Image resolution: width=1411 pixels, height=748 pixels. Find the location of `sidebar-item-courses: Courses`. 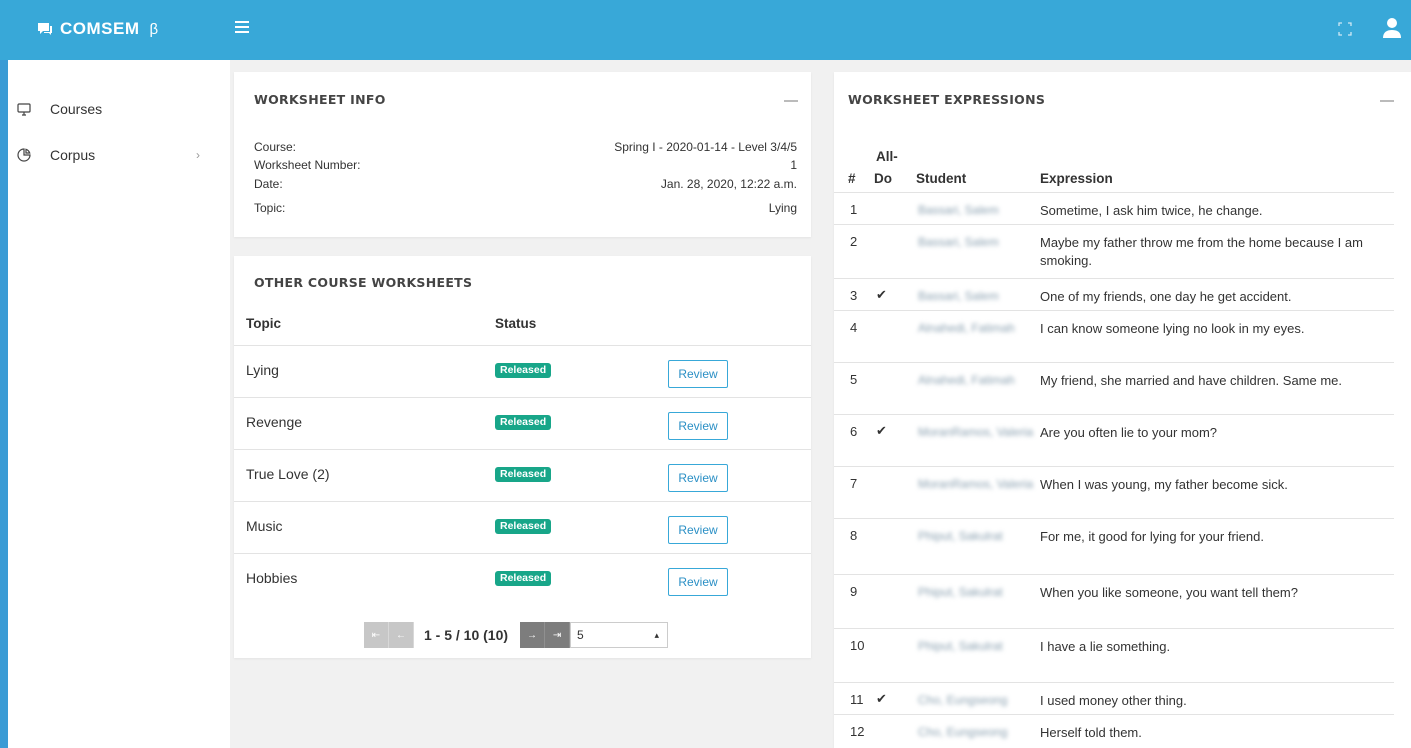

sidebar-item-courses: Courses is located at coordinates (119, 109).